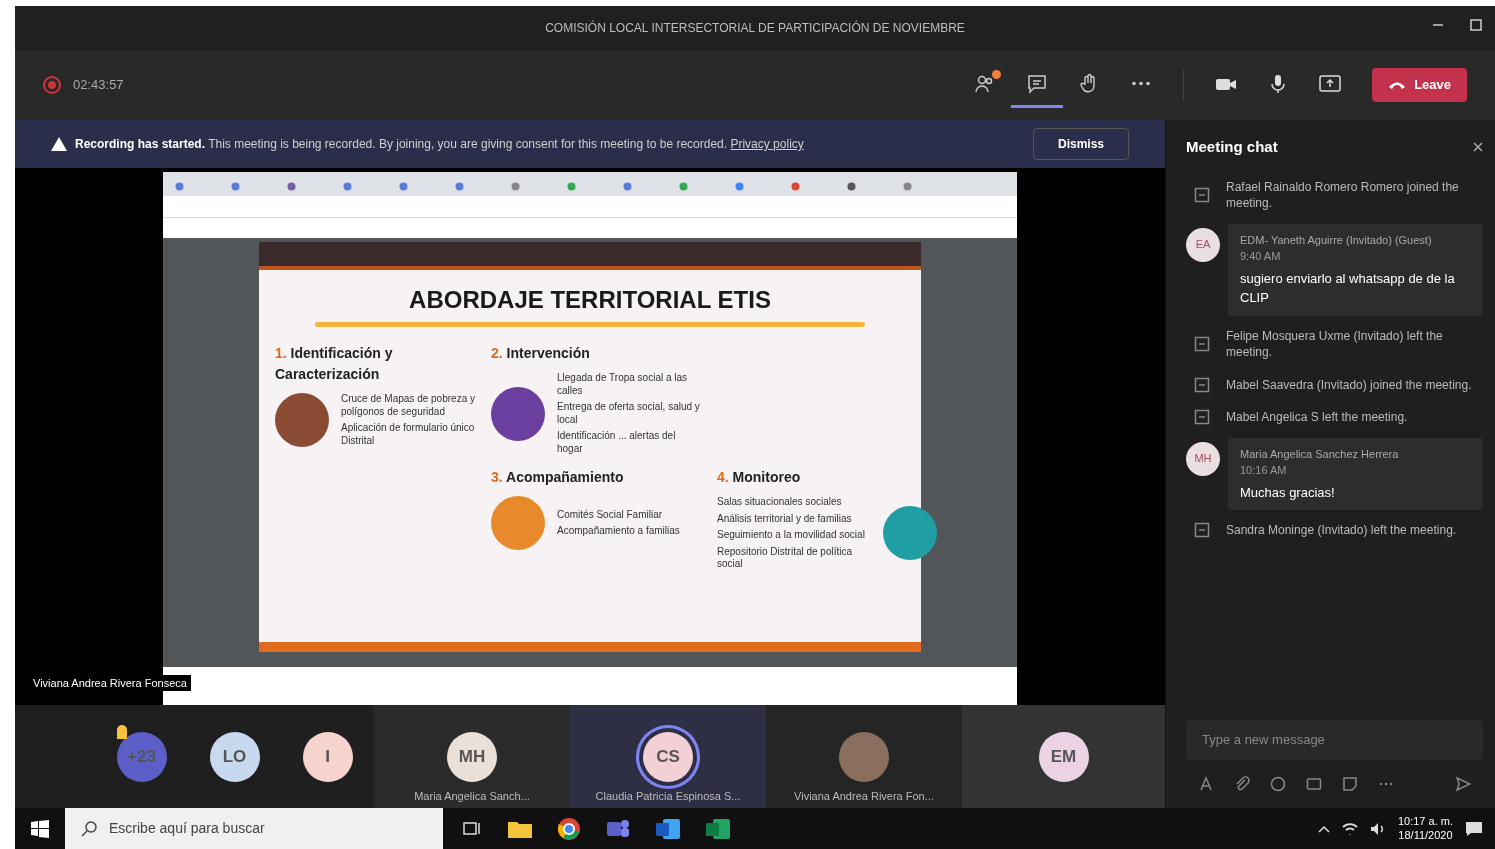 This screenshot has width=1495, height=849. Describe the element at coordinates (1419, 85) in the screenshot. I see `leave-button: Leave` at that location.